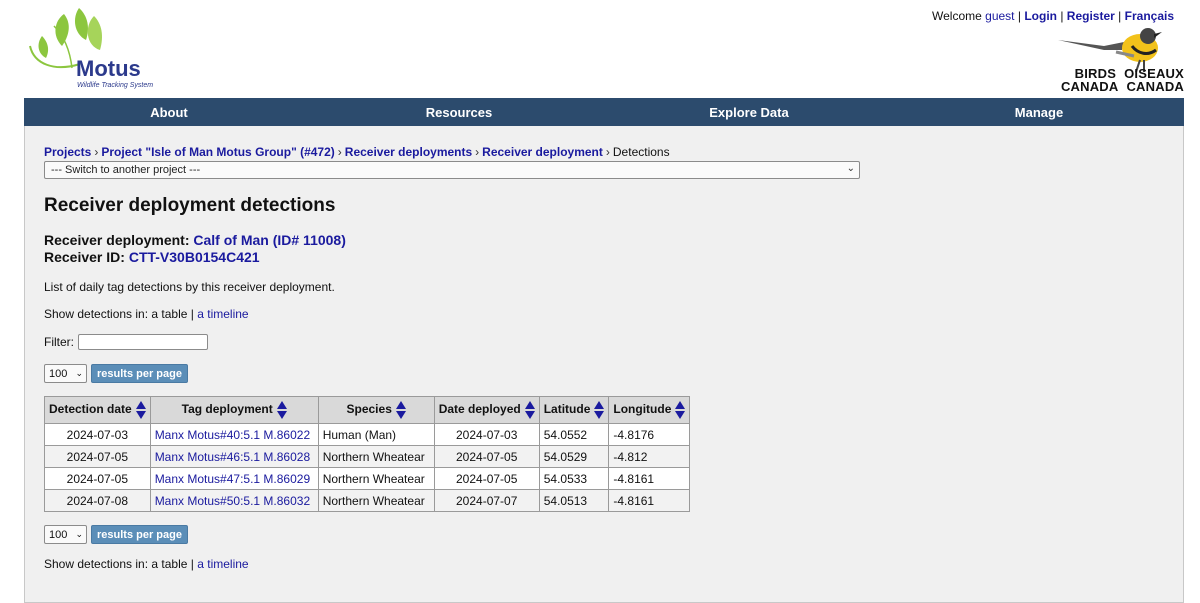  Describe the element at coordinates (486, 478) in the screenshot. I see `cell-date-deployed: 2024-07-05` at that location.